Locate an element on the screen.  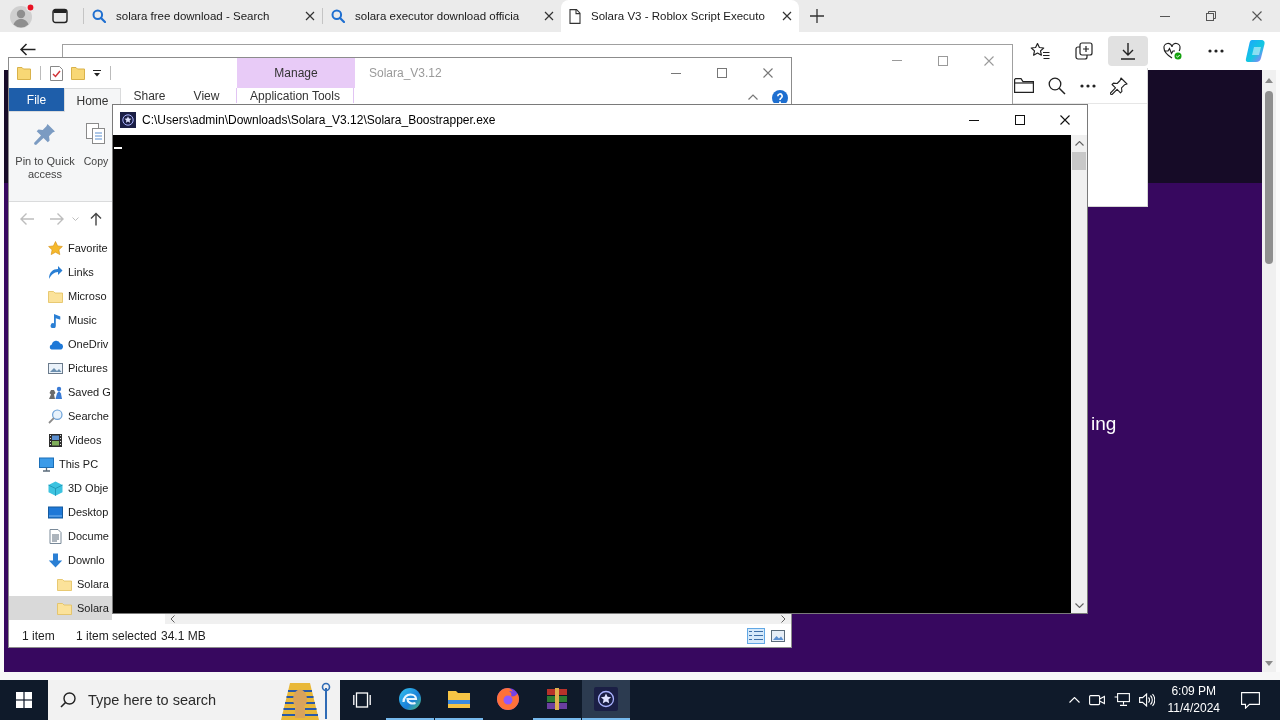
nav-pane-item: OneDriv is located at coordinates (60, 344).